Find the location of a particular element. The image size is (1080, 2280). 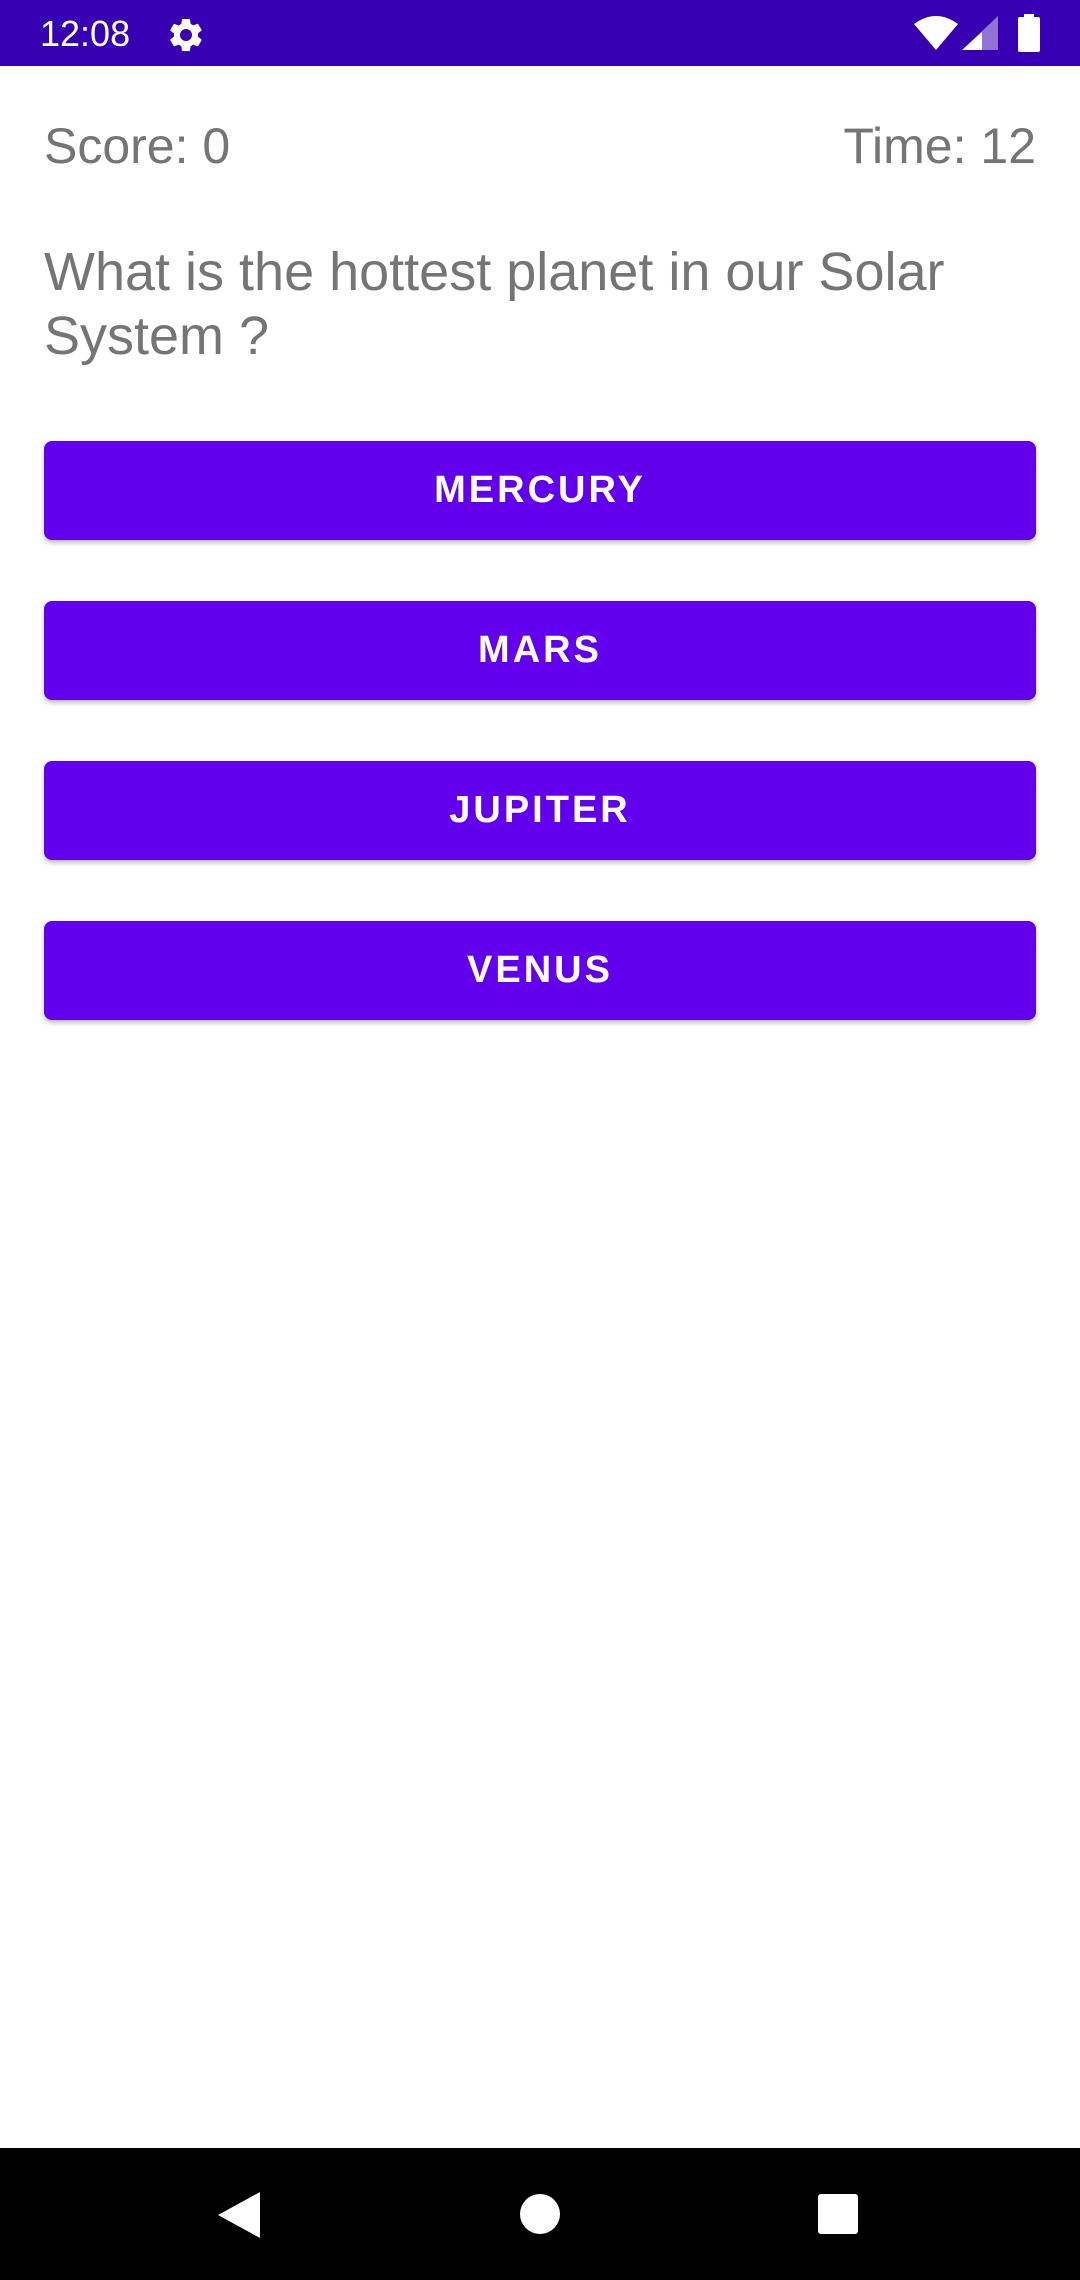

wifi-icon is located at coordinates (936, 33).